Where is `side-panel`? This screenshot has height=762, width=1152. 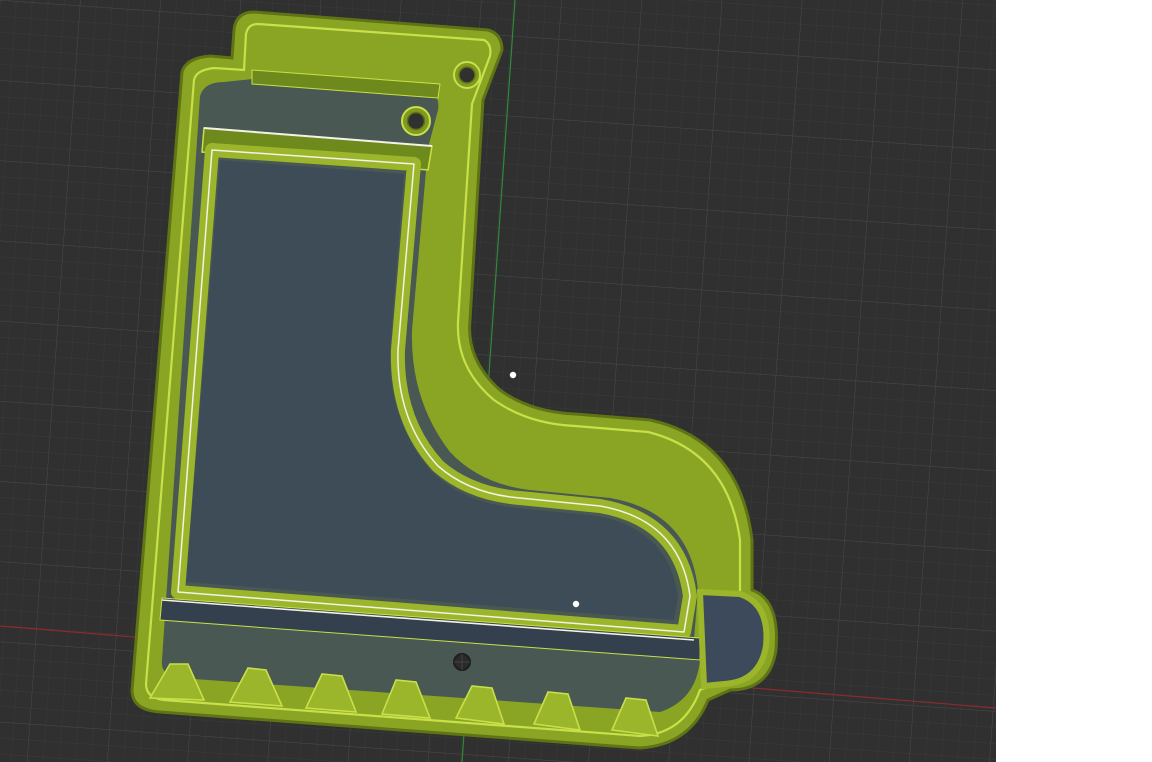
side-panel is located at coordinates (1074, 381).